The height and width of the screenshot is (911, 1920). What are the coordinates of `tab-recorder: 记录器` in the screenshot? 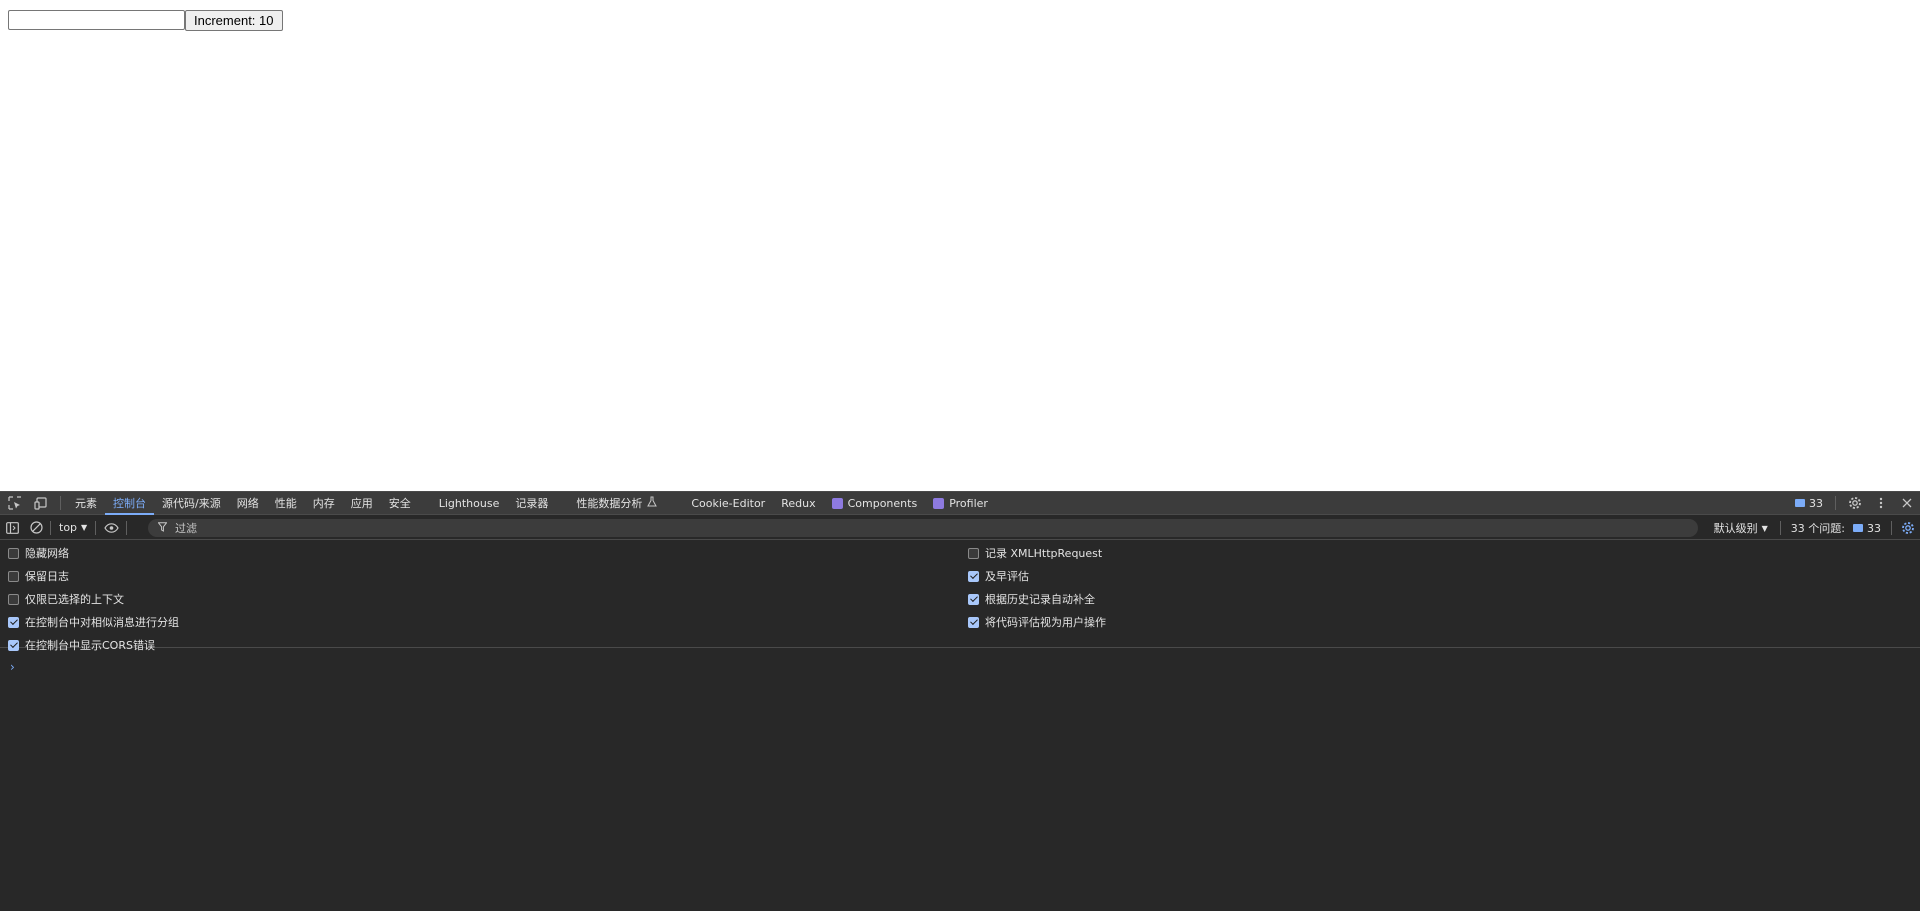 It's located at (531, 503).